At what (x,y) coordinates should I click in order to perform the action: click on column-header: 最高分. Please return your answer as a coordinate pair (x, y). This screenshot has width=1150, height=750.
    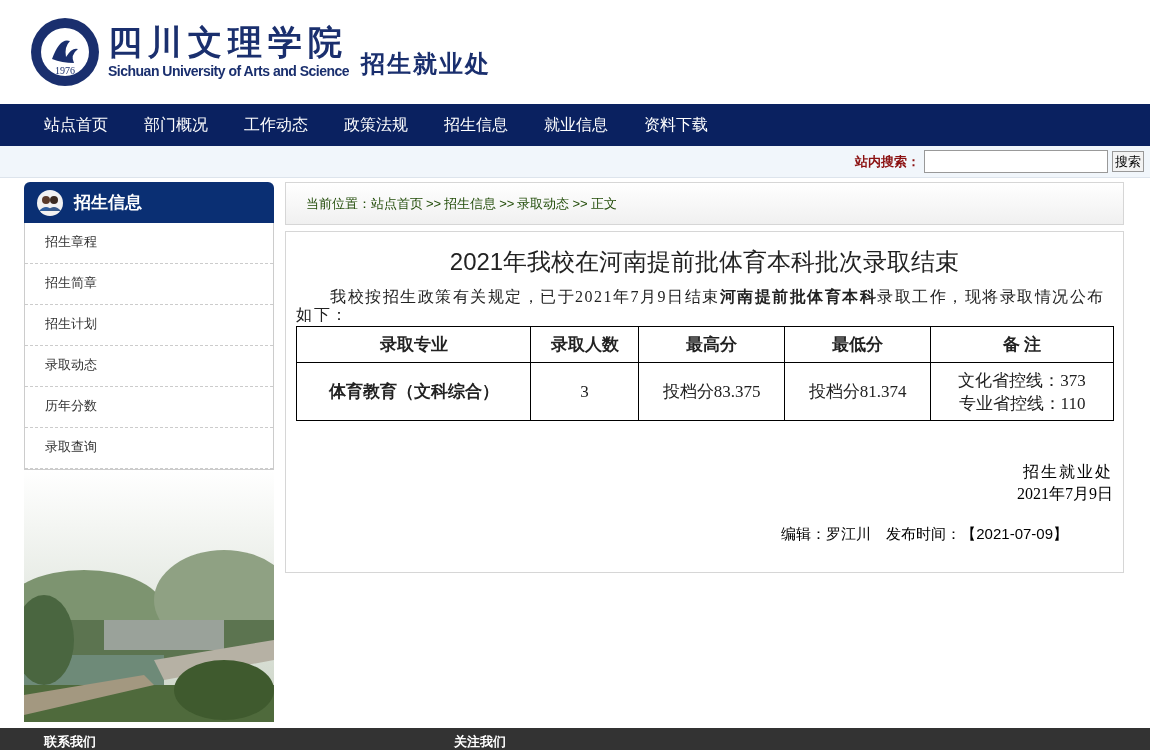
    Looking at the image, I should click on (711, 344).